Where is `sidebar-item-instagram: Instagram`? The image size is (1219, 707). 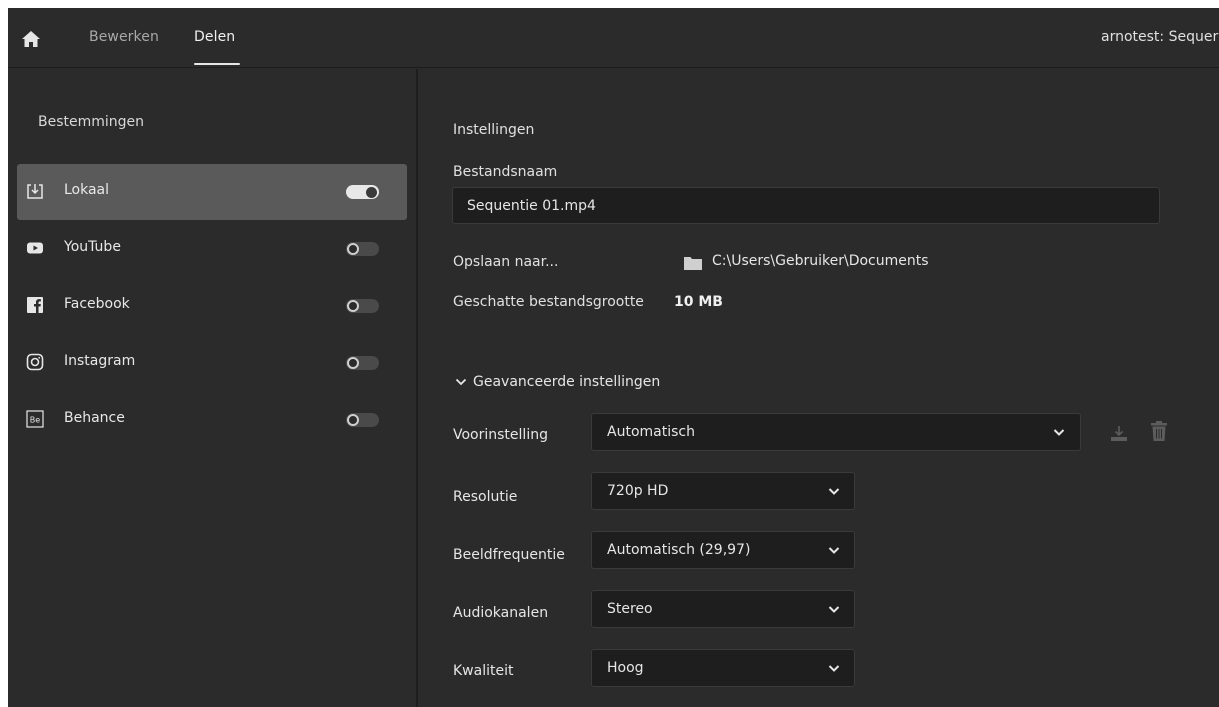 sidebar-item-instagram: Instagram is located at coordinates (212, 363).